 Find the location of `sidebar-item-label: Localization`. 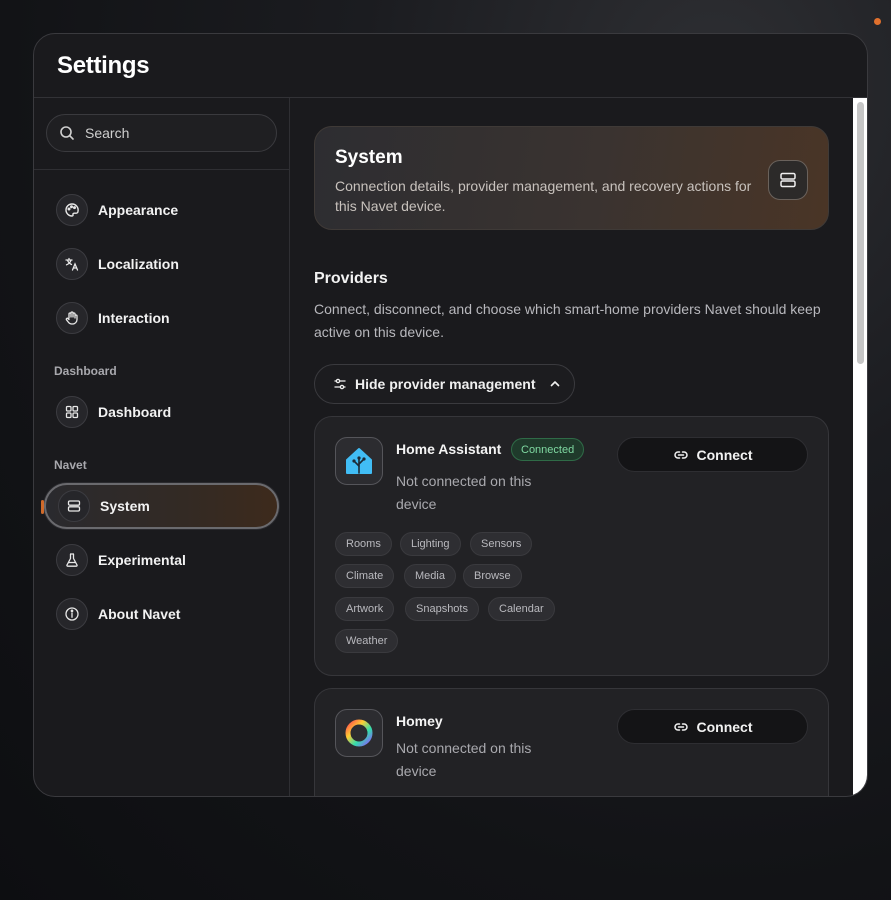

sidebar-item-label: Localization is located at coordinates (138, 264).